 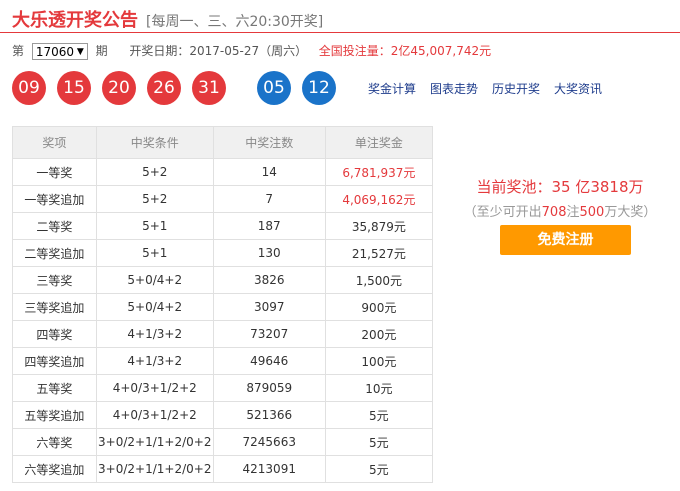 I want to click on table-row: 三等奖 5+0/4+2 3826 1,500元, so click(x=223, y=280).